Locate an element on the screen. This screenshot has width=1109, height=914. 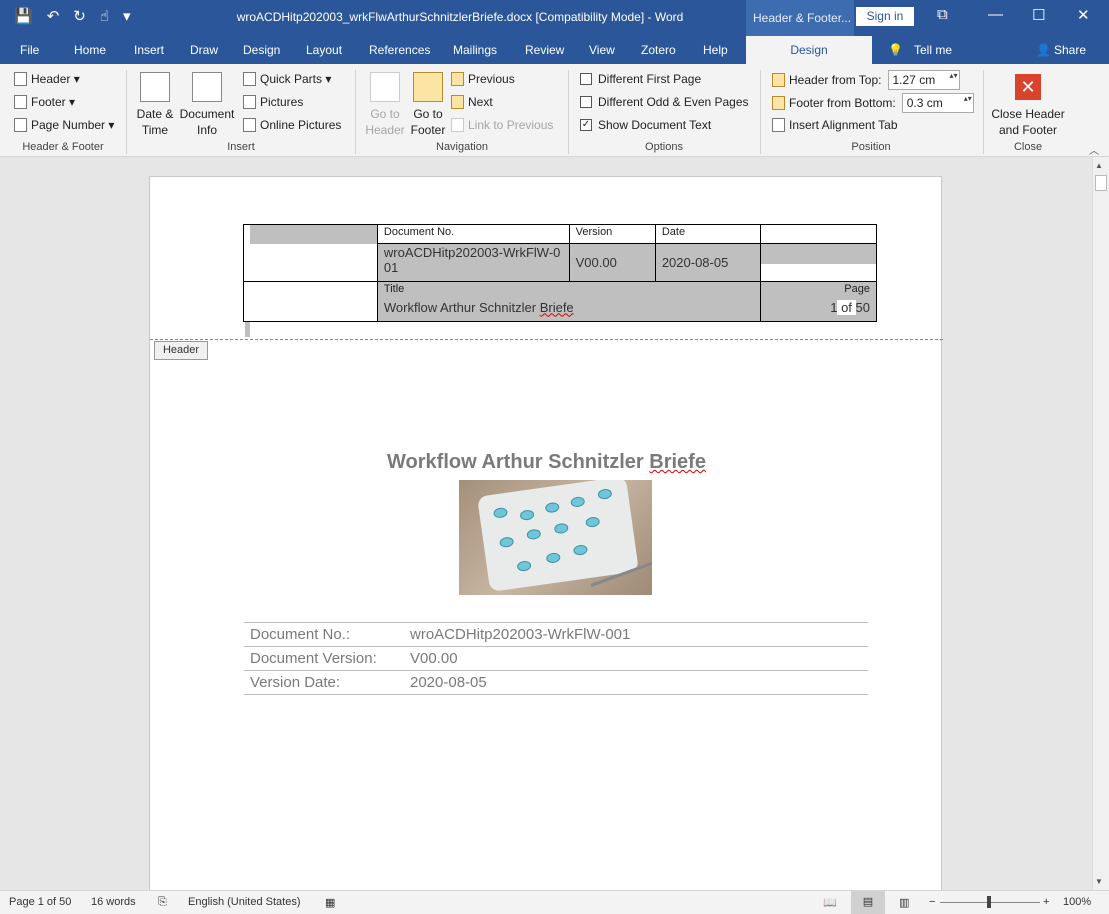
zoom-slider-thumb is located at coordinates (989, 902).